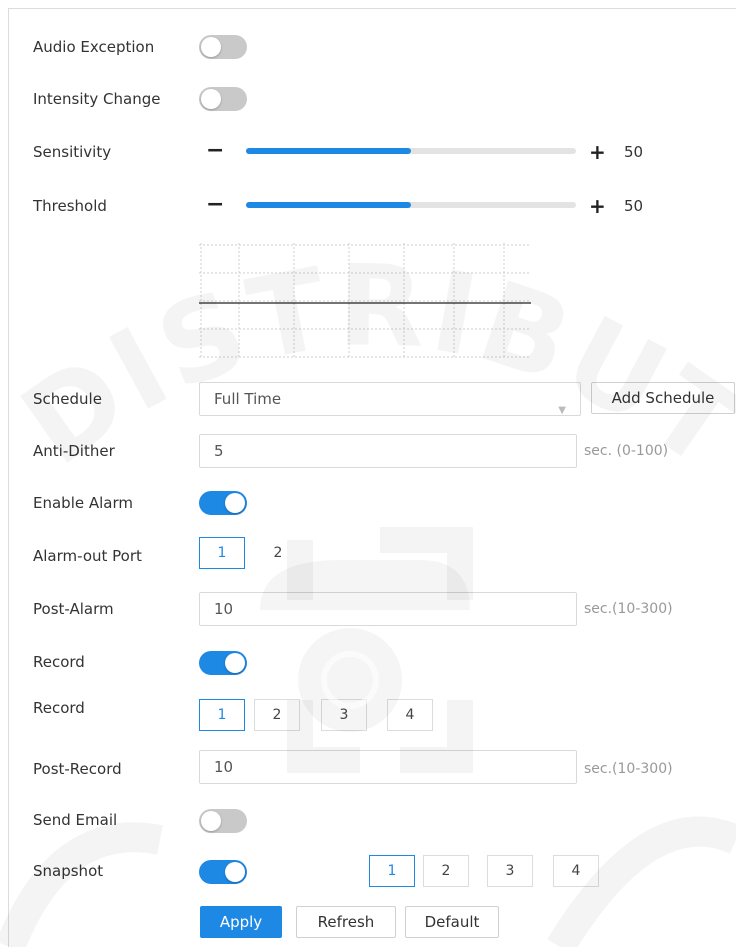 The height and width of the screenshot is (947, 736). I want to click on sensitivity-slider-fill, so click(328, 151).